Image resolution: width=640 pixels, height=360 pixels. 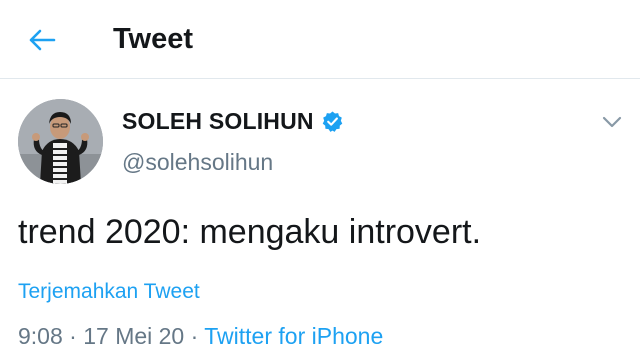 I want to click on arrow-left-icon, so click(x=42, y=40).